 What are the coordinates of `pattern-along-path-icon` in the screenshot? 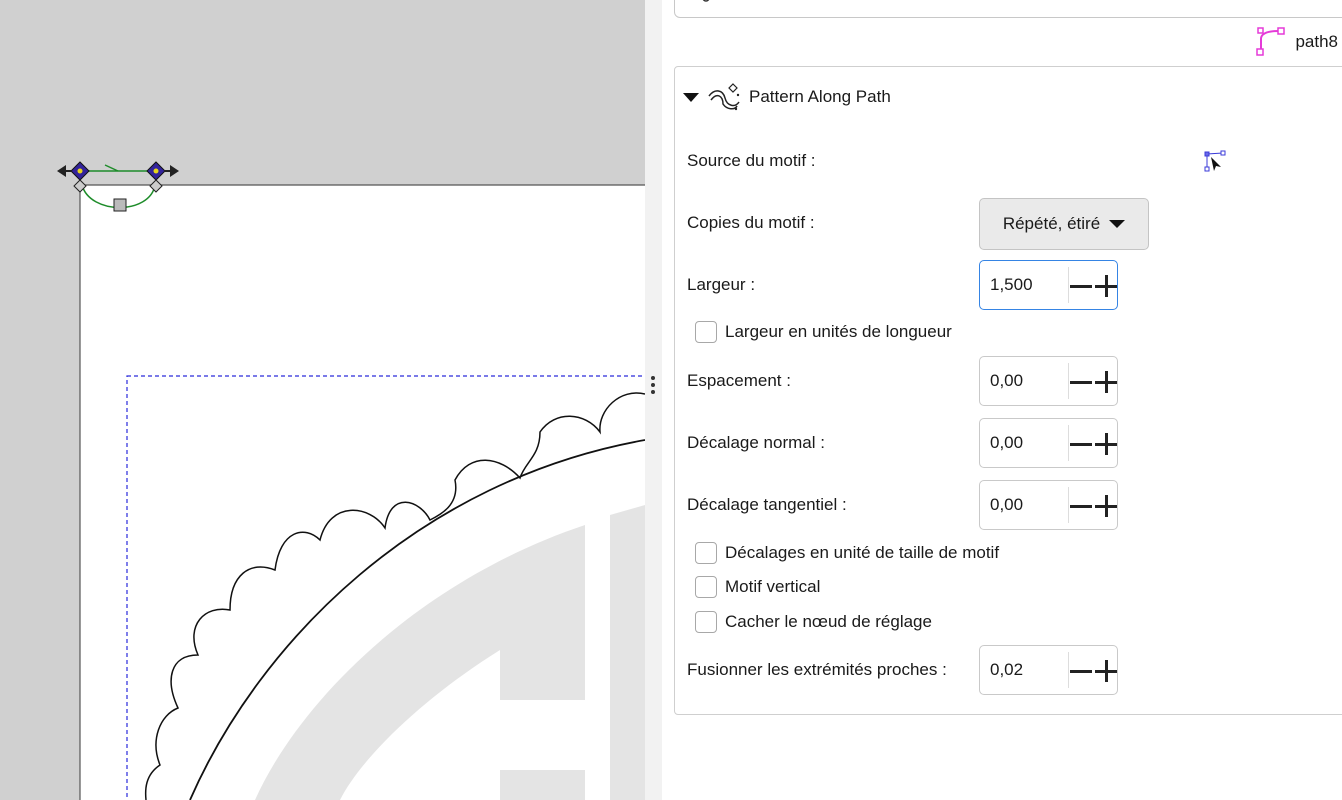 It's located at (724, 97).